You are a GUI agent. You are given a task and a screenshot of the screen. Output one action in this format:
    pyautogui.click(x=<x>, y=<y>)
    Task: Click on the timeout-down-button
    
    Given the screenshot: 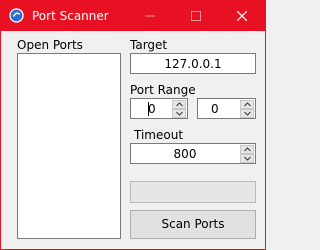 What is the action you would take?
    pyautogui.click(x=247, y=158)
    